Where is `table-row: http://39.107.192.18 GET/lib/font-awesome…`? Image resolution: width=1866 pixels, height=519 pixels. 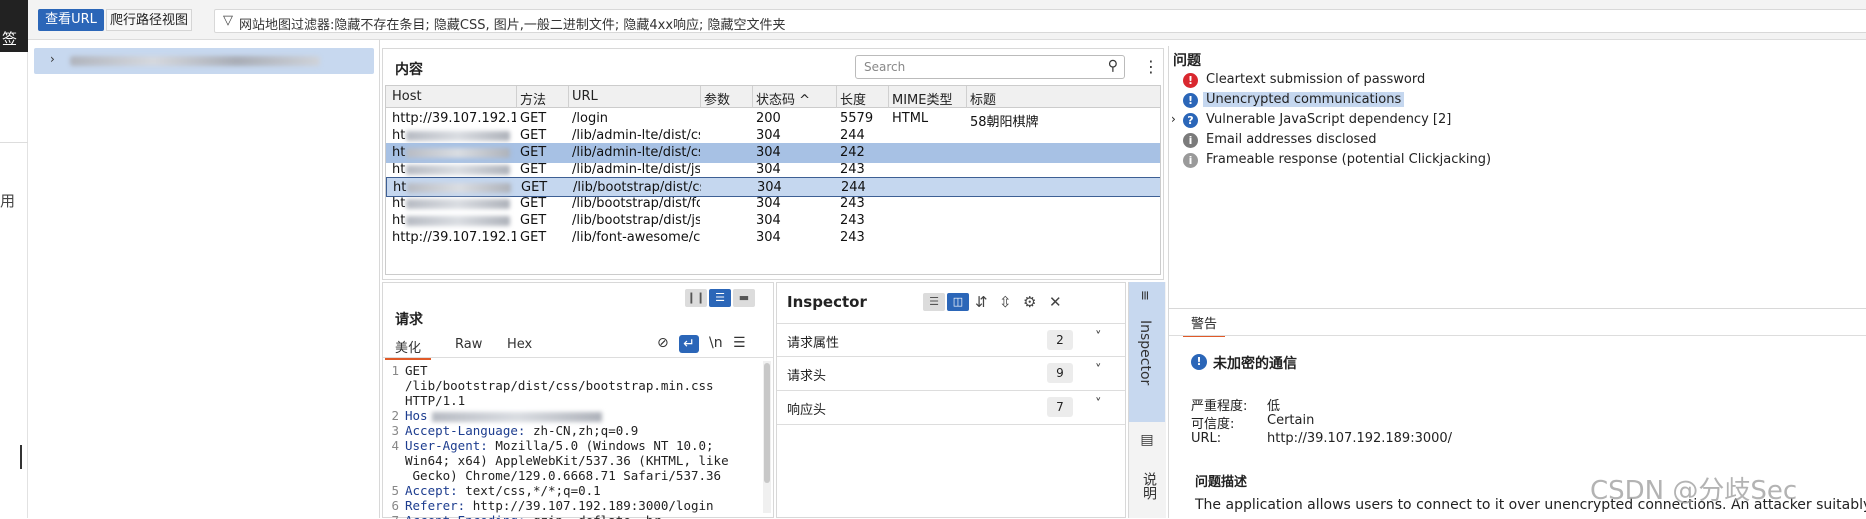
table-row: http://39.107.192.18 GET/lib/font-awesome… is located at coordinates (773, 238).